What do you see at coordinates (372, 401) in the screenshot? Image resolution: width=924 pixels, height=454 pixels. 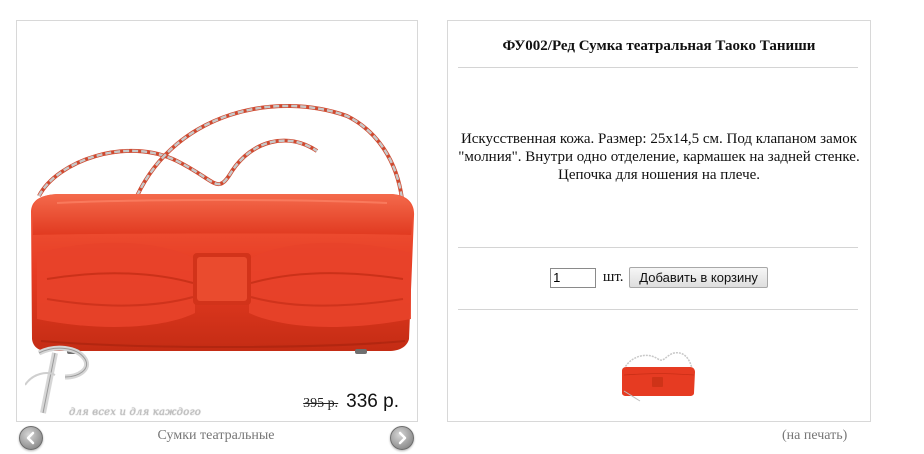 I see `new-price: 336 р.` at bounding box center [372, 401].